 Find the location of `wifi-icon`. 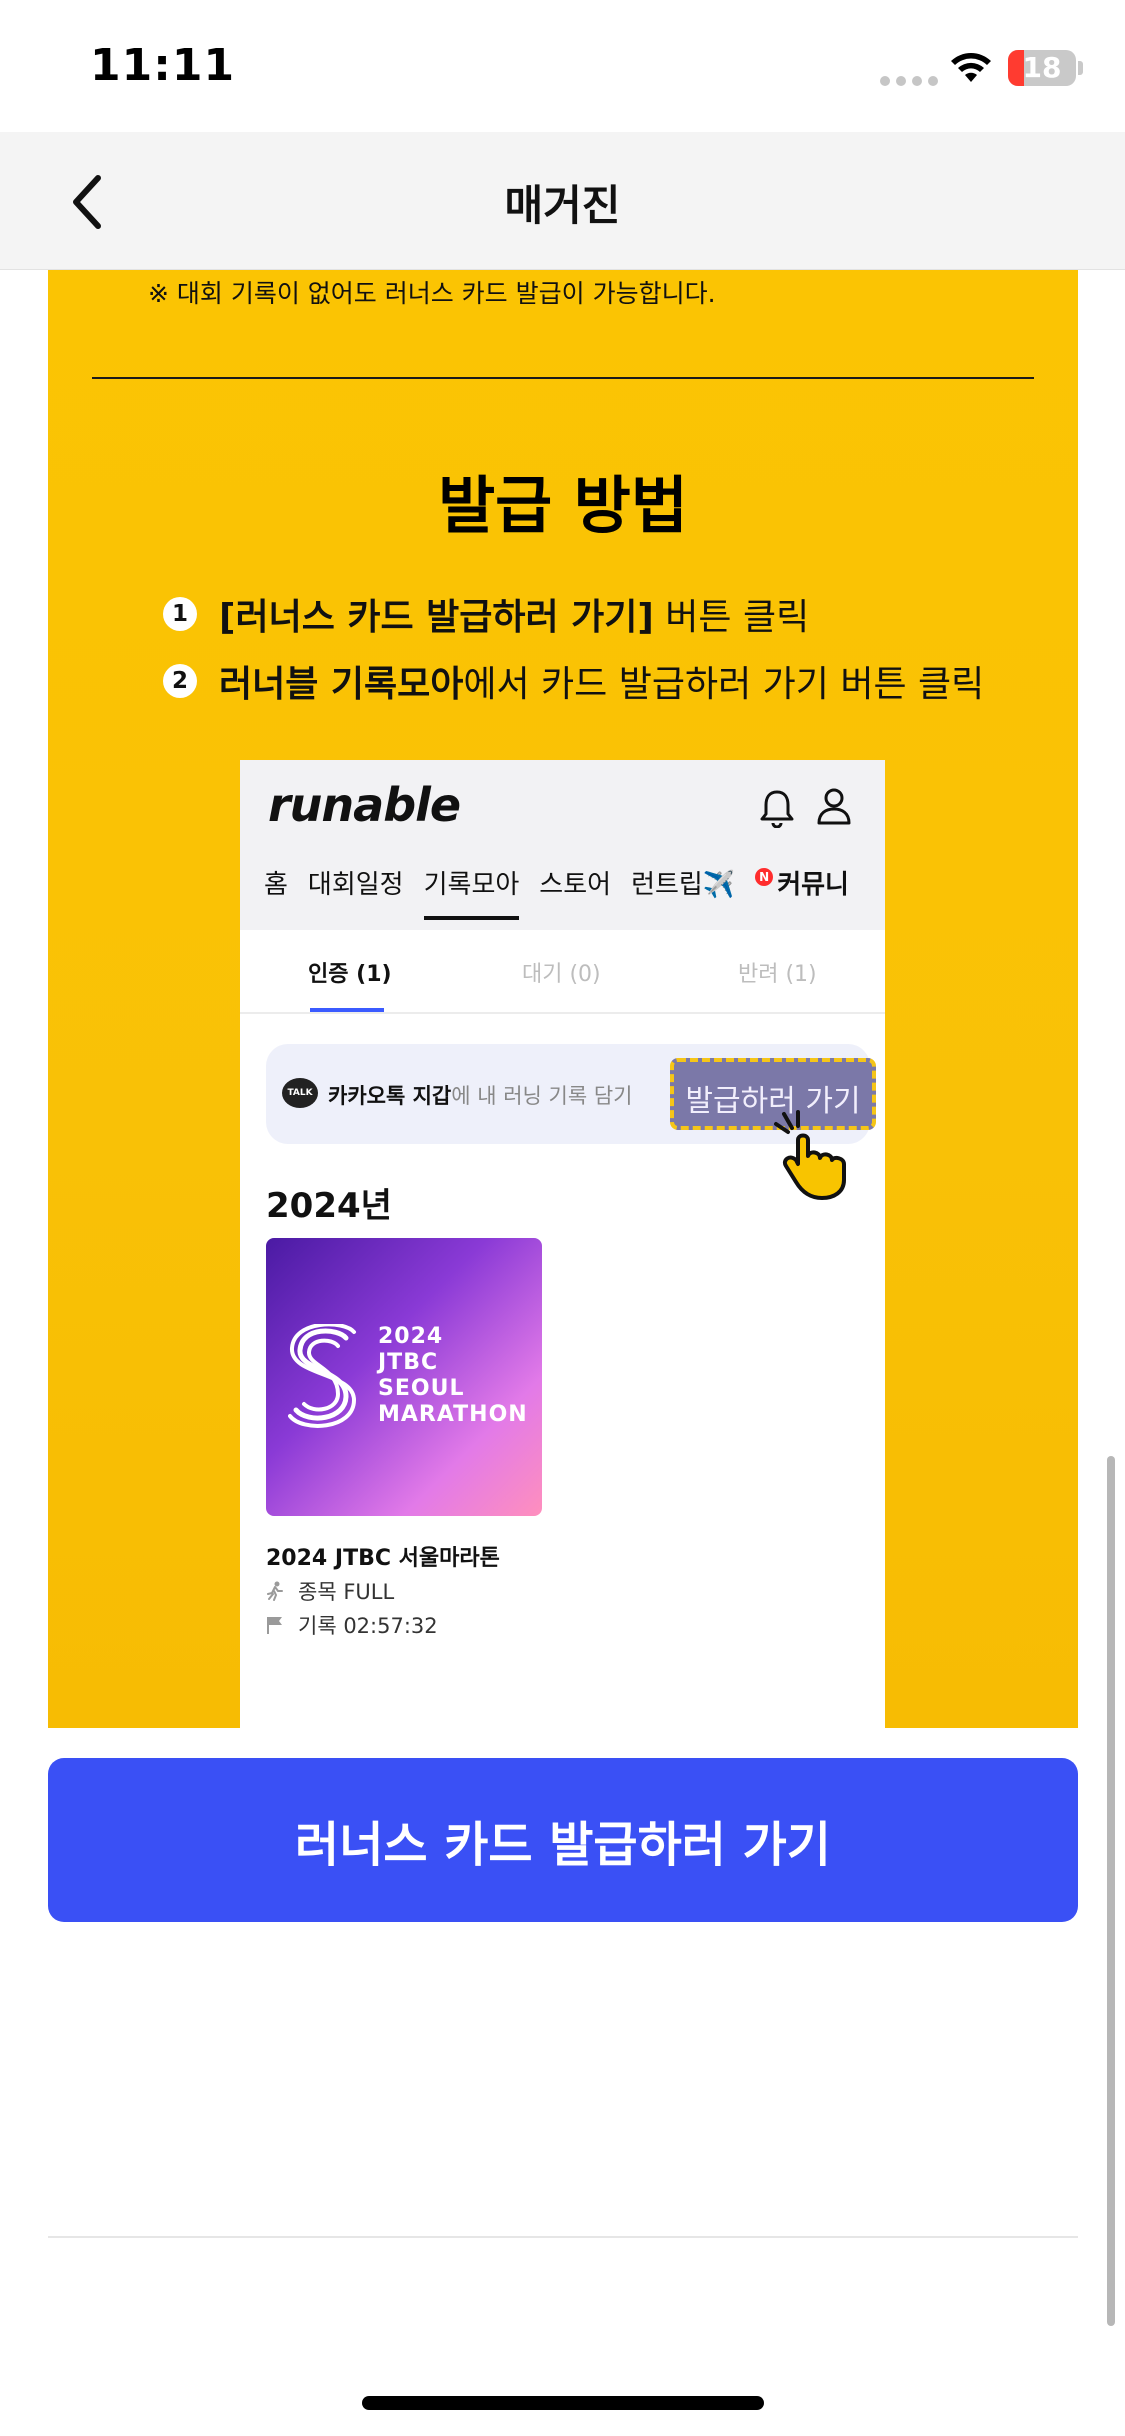

wifi-icon is located at coordinates (971, 67).